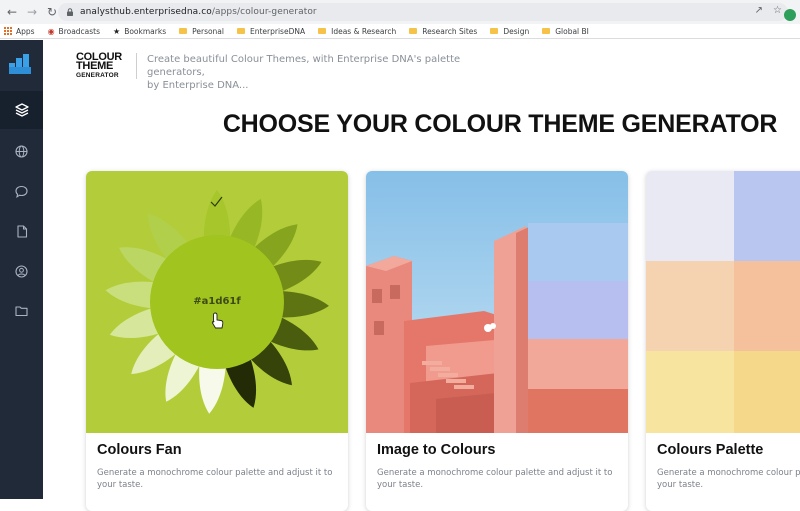 This screenshot has height=511, width=800. I want to click on bookmark-label: Apps, so click(25, 31).